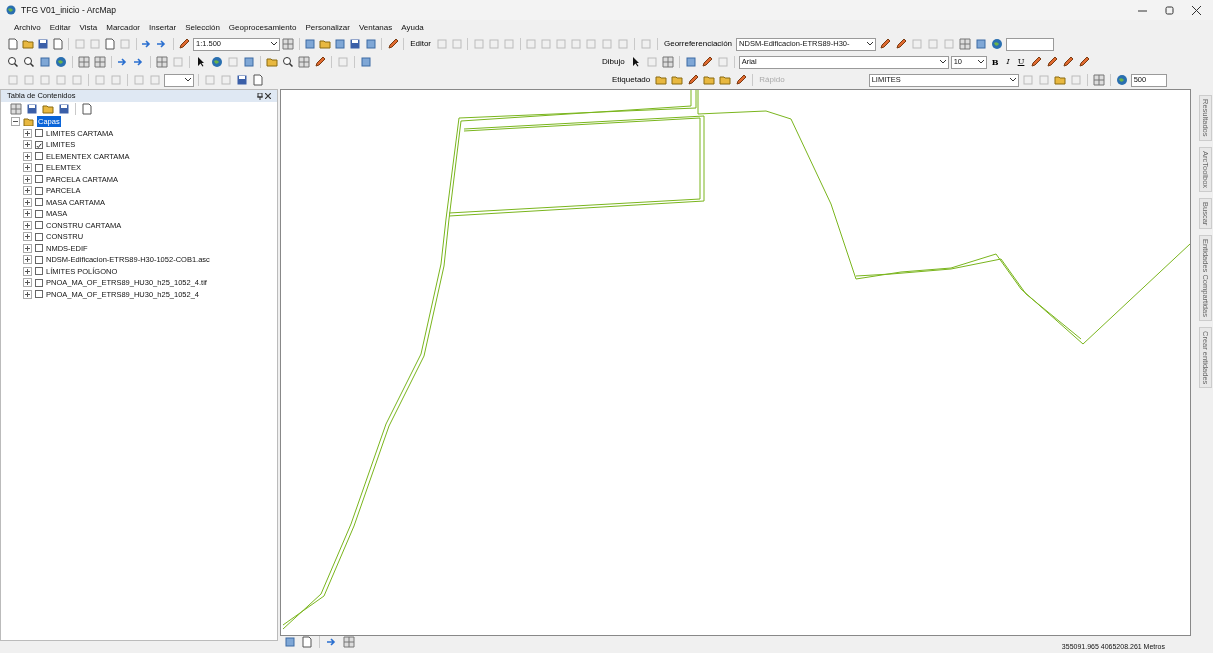  Describe the element at coordinates (262, 27) in the screenshot. I see `menu-item: Geoprocesamiento` at that location.